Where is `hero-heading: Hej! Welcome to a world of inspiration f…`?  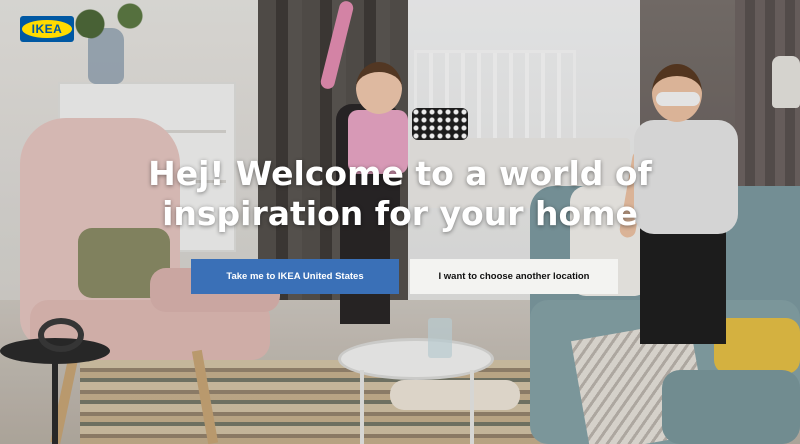 hero-heading: Hej! Welcome to a world of inspiration f… is located at coordinates (400, 194).